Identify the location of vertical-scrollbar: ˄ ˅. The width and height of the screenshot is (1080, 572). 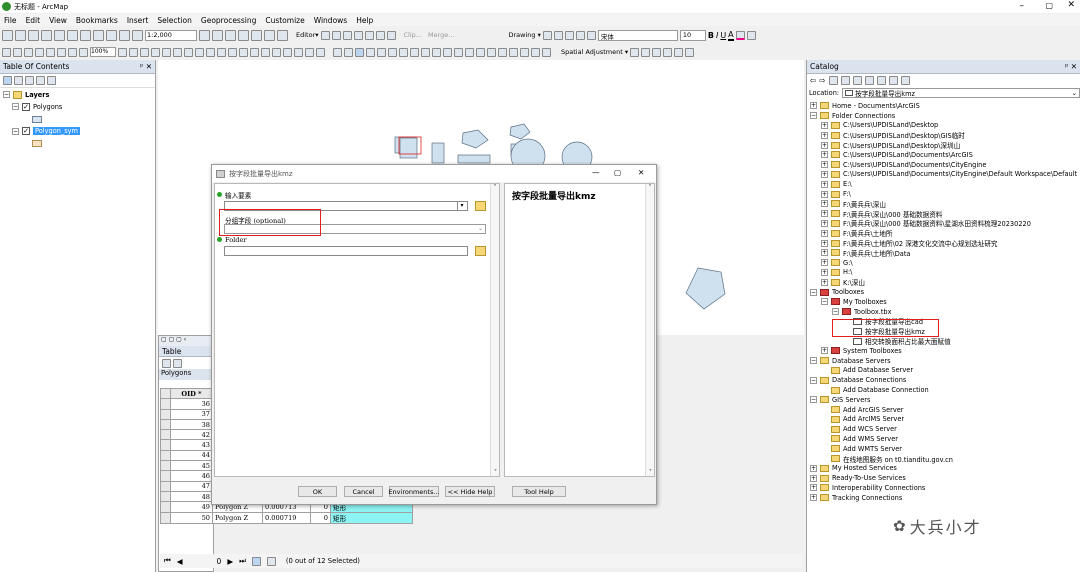
(494, 330).